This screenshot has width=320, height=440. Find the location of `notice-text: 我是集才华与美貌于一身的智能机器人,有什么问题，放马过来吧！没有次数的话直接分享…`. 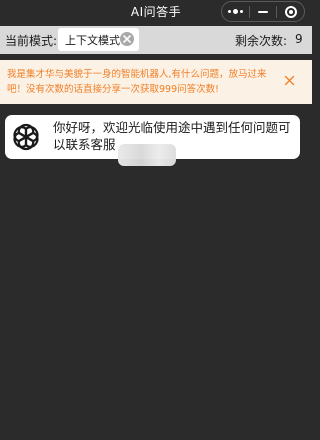

notice-text: 我是集才华与美貌于一身的智能机器人,有什么问题，放马过来吧！没有次数的话直接分享… is located at coordinates (137, 82).